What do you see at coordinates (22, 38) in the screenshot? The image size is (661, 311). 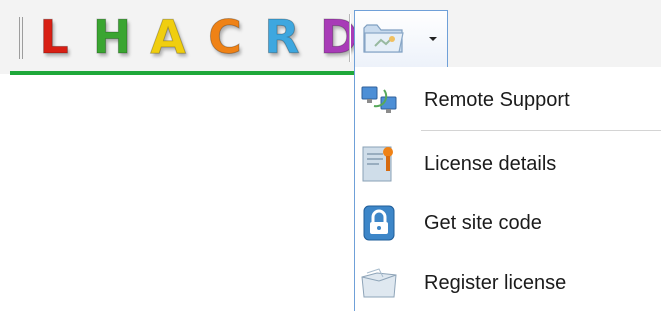 I see `toolbar-grip` at bounding box center [22, 38].